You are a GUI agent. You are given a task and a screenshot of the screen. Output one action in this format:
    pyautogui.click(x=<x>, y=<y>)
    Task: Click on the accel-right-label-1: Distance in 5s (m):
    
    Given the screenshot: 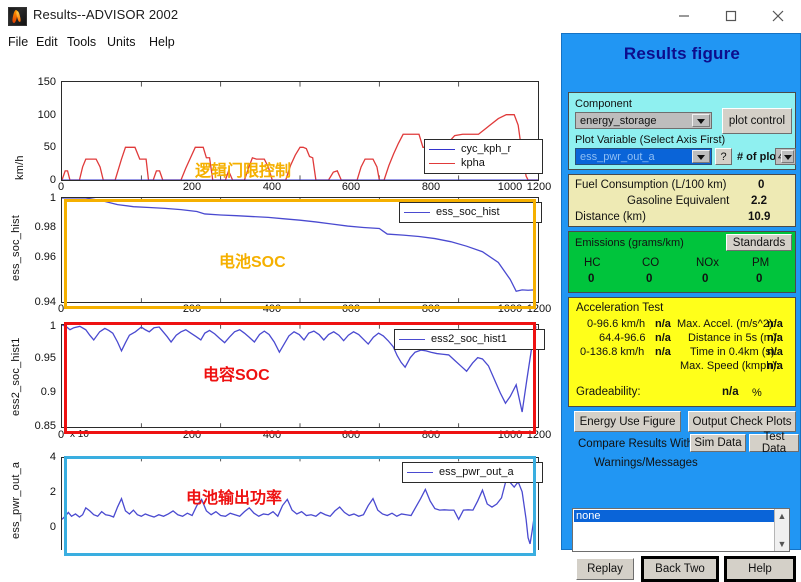 What is the action you would take?
    pyautogui.click(x=734, y=338)
    